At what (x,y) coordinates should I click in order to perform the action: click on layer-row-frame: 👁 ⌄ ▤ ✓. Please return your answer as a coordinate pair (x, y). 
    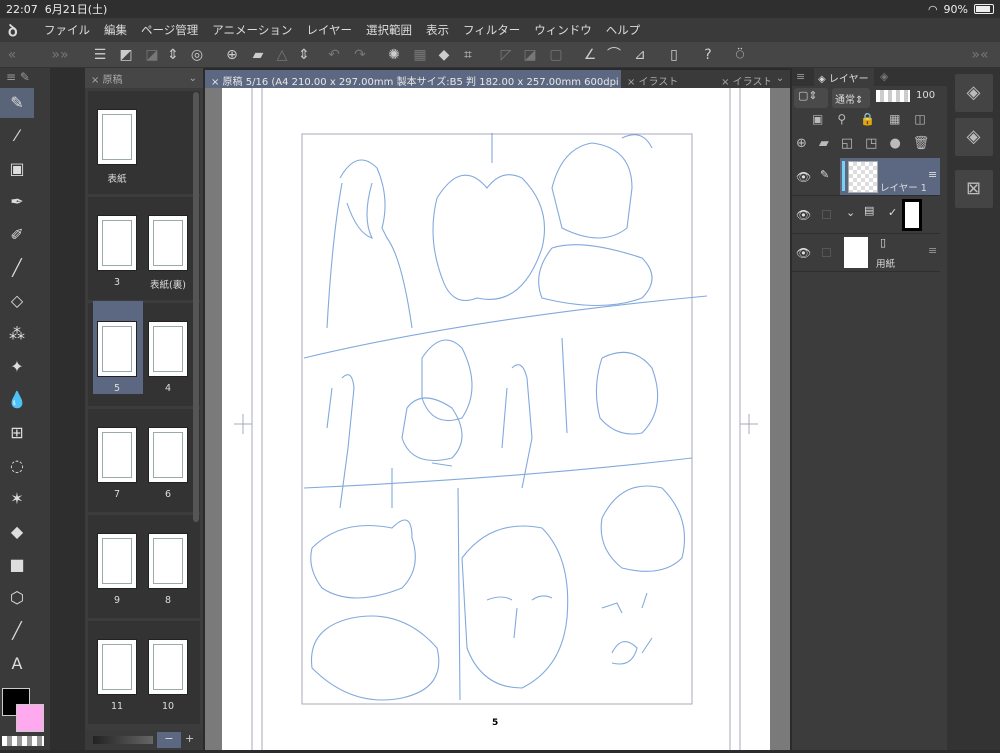
    Looking at the image, I should click on (866, 215).